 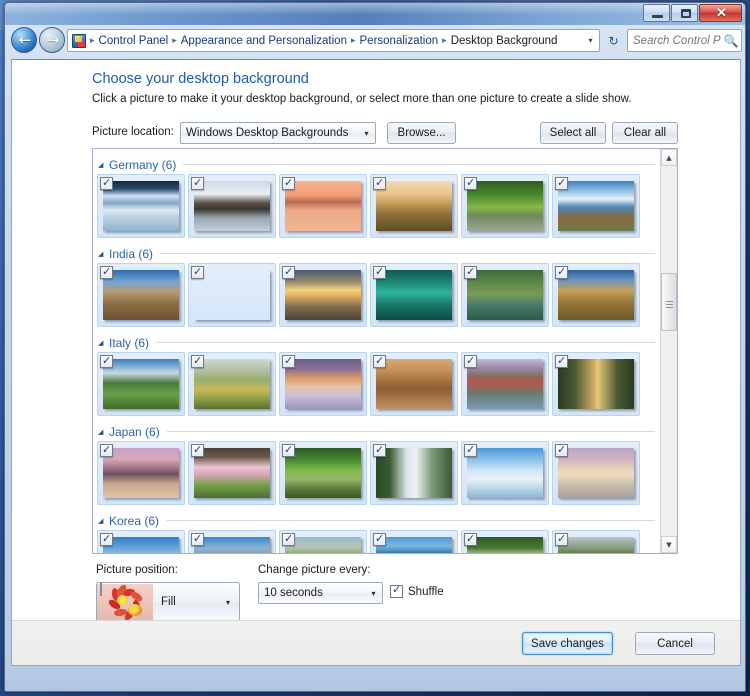 What do you see at coordinates (613, 40) in the screenshot?
I see `refresh-button: ↻` at bounding box center [613, 40].